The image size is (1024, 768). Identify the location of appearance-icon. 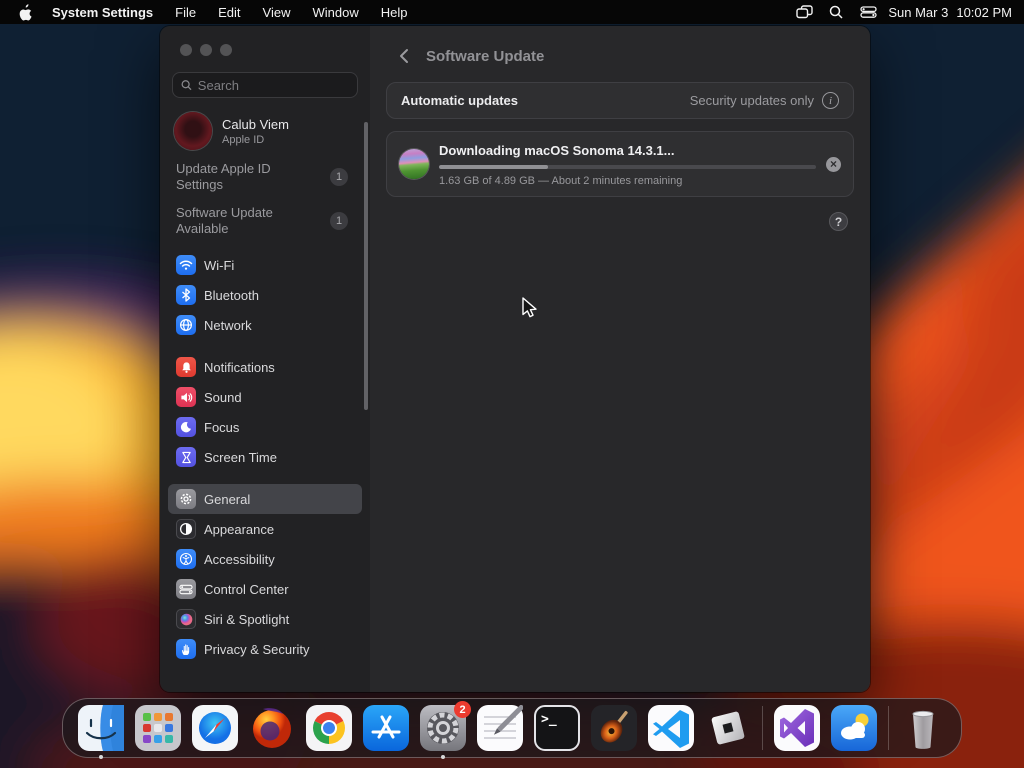
(186, 529).